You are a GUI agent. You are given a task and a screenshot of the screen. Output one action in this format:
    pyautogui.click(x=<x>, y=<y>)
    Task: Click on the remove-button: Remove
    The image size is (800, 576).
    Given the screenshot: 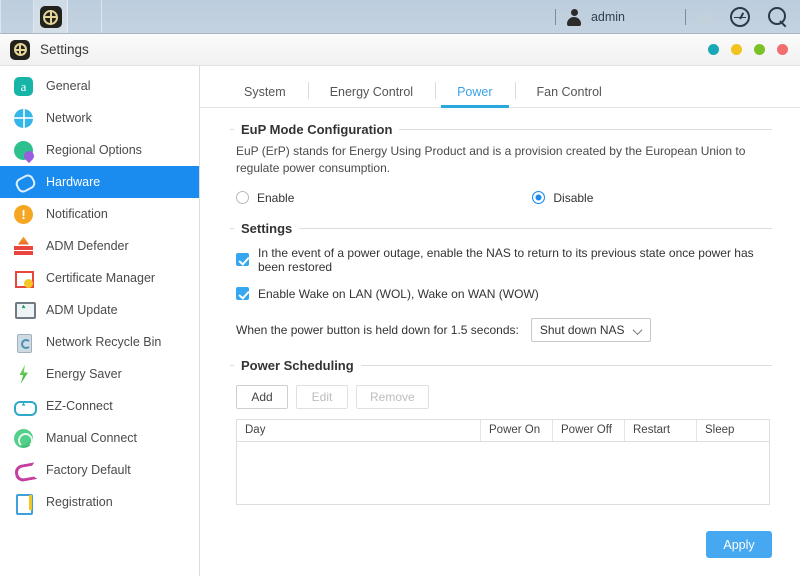 What is the action you would take?
    pyautogui.click(x=392, y=396)
    